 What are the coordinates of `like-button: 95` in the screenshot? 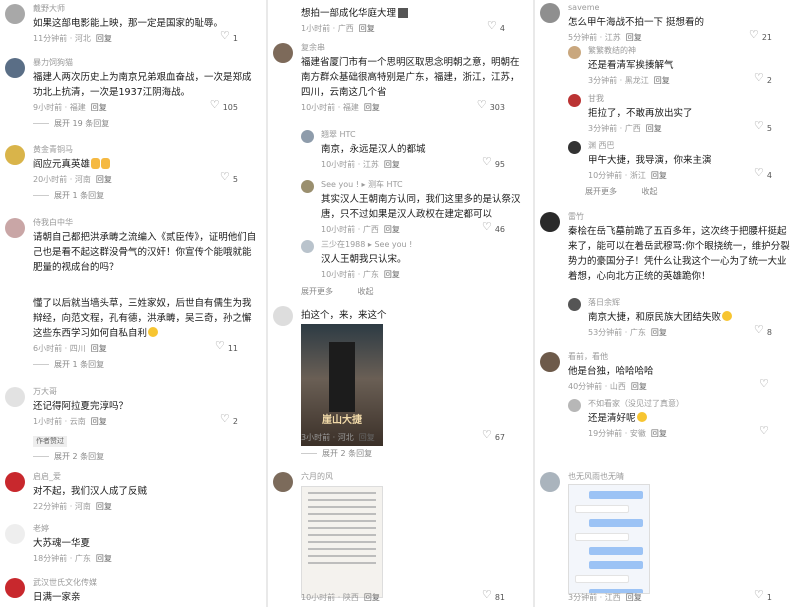 It's located at (493, 163).